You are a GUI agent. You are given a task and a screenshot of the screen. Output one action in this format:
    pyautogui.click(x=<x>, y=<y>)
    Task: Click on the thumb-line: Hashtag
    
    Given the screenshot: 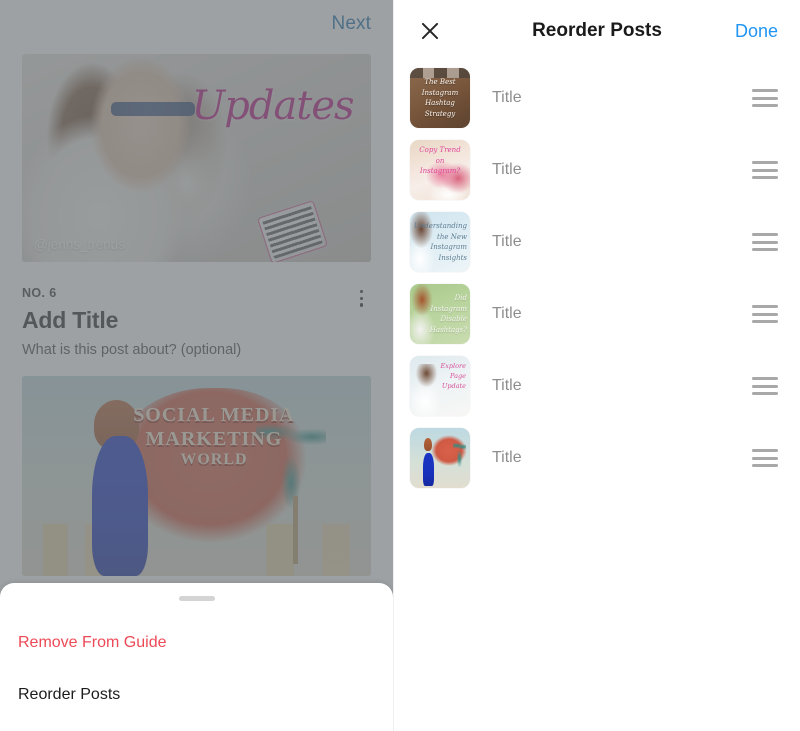 What is the action you would take?
    pyautogui.click(x=440, y=103)
    